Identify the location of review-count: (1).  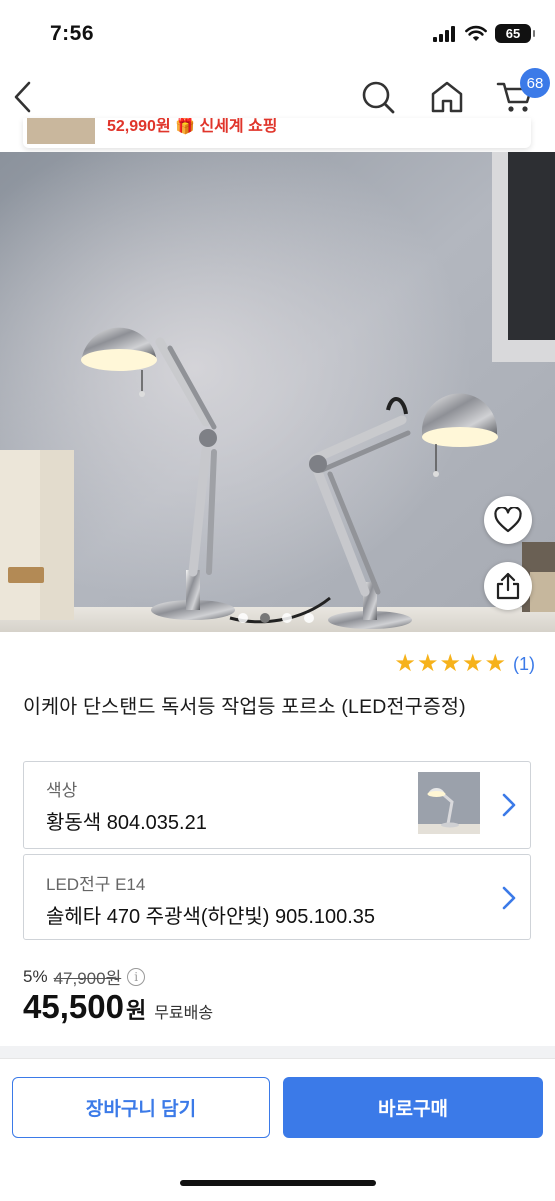
(524, 664).